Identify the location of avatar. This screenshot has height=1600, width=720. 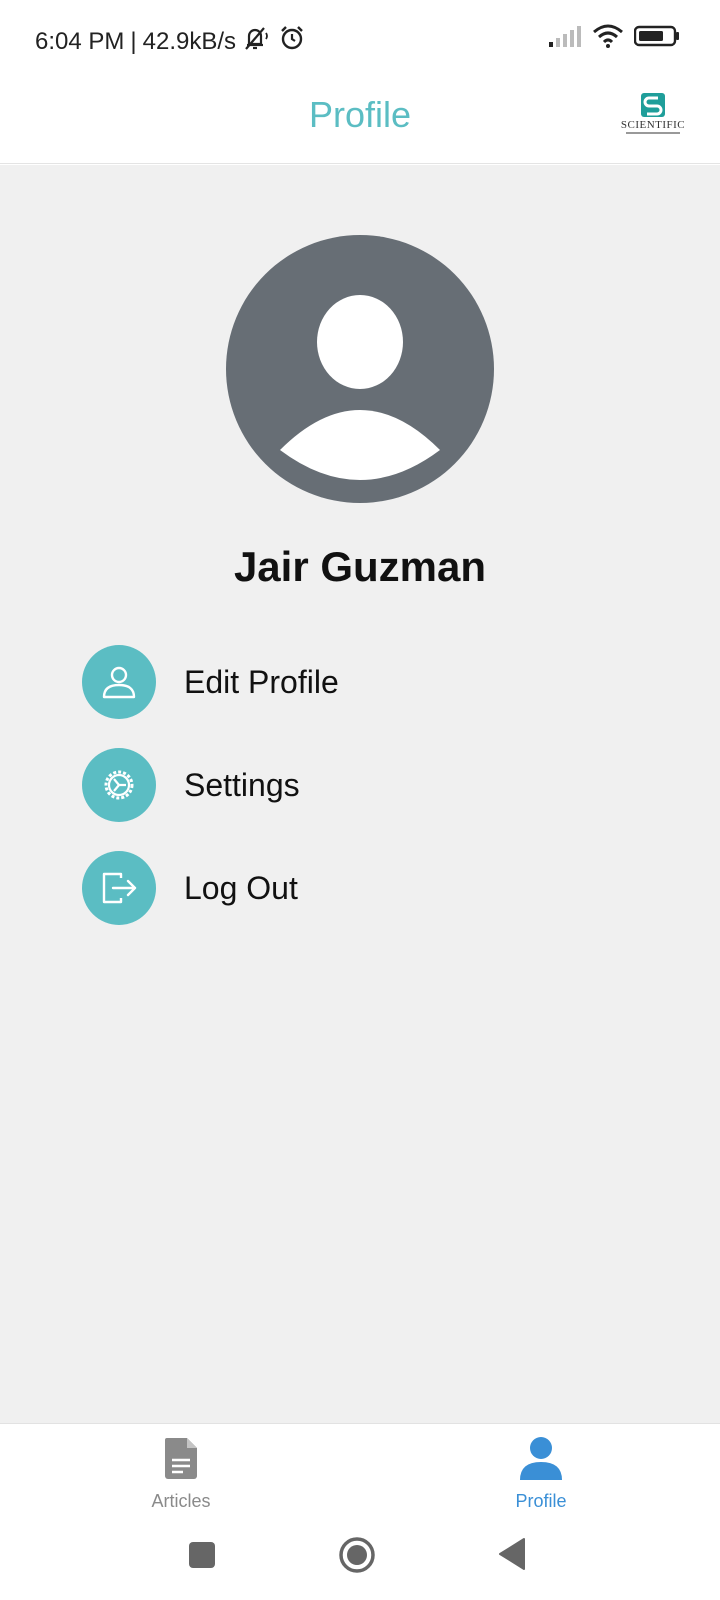
(360, 369).